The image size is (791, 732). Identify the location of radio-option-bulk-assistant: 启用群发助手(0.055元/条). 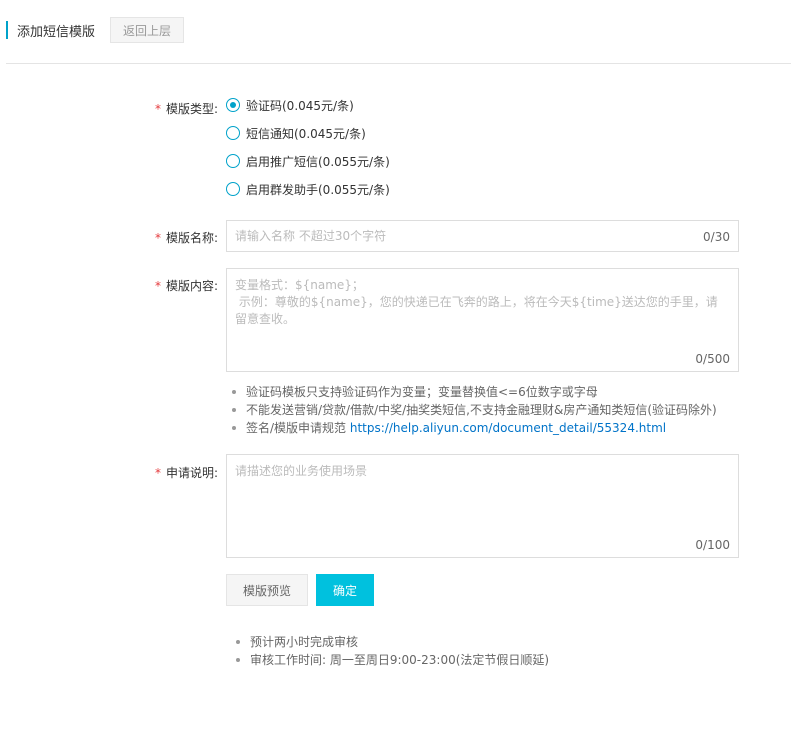
(308, 189).